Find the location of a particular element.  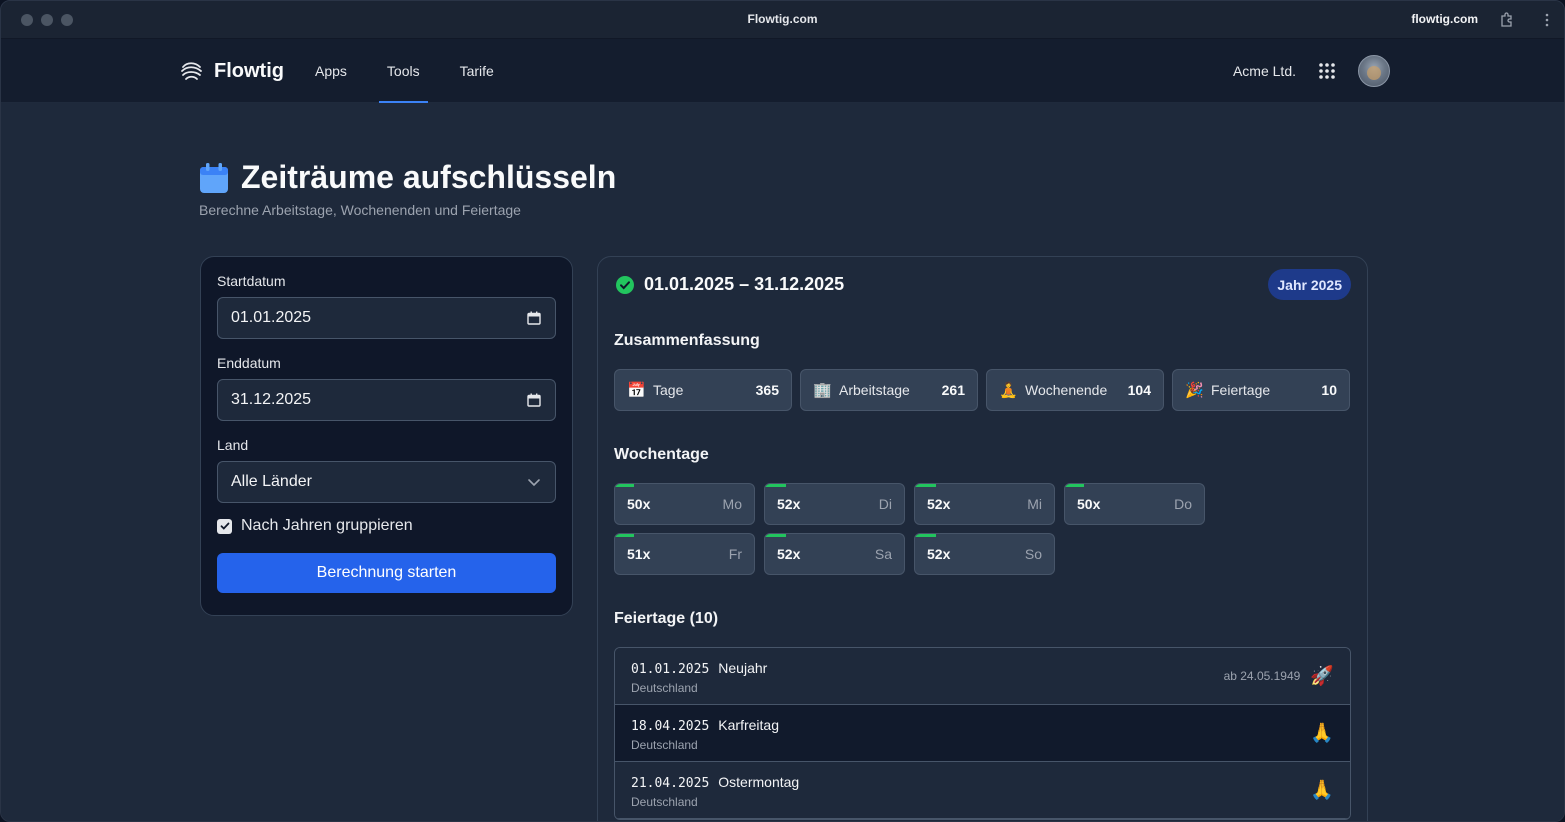

office-emoji-icon: 🏢 is located at coordinates (822, 390).